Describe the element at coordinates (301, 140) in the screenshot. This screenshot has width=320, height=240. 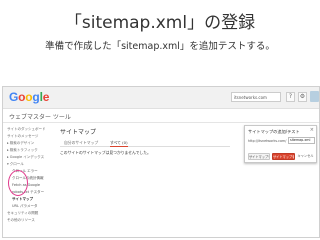
I see `sitemap-path-input: sitemap.xml` at that location.